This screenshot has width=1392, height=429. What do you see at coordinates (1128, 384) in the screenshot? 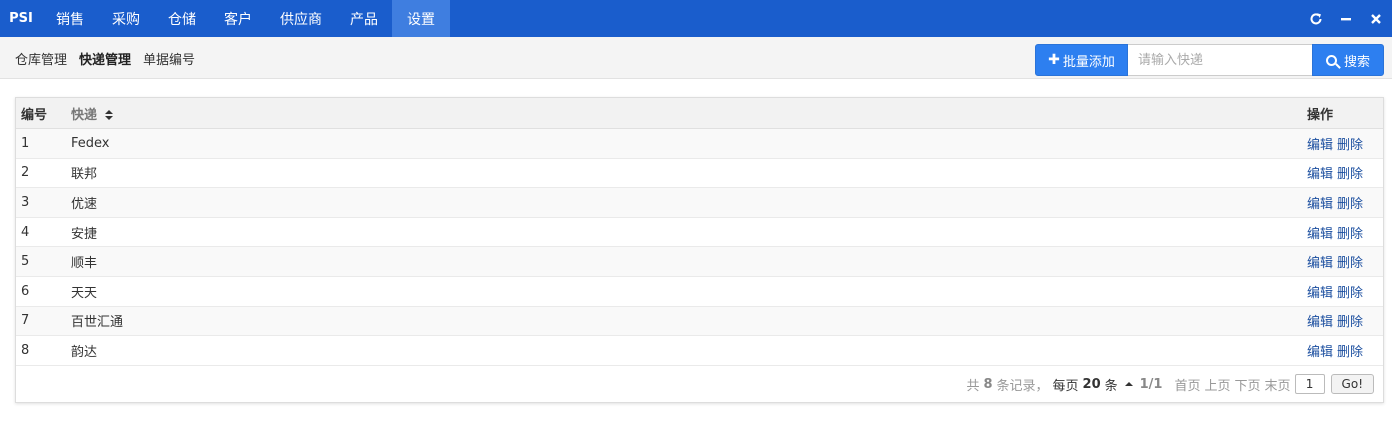
I see `caret-up-icon` at bounding box center [1128, 384].